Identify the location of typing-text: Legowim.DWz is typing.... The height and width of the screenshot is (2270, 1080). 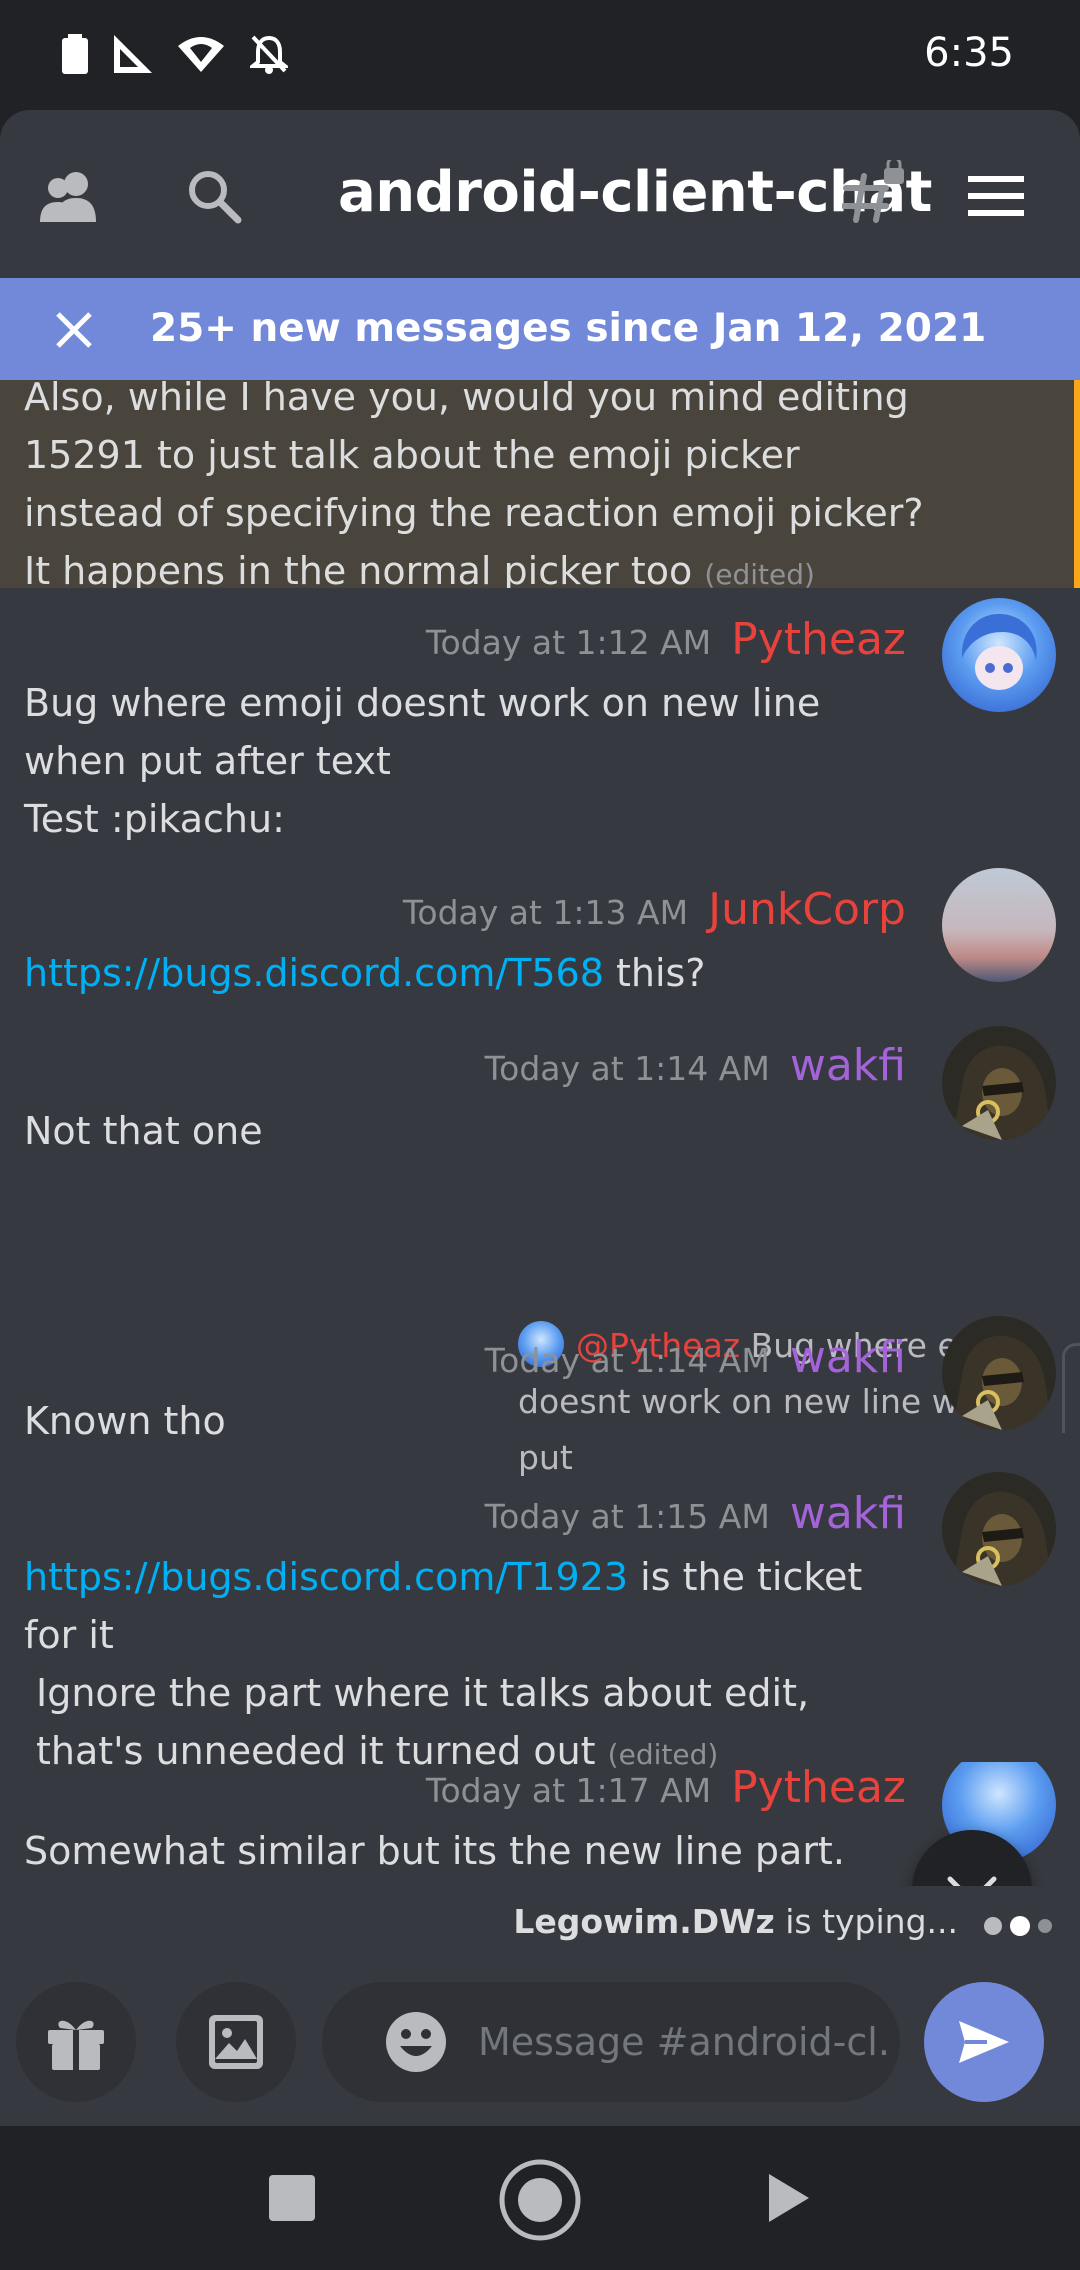
(735, 1921).